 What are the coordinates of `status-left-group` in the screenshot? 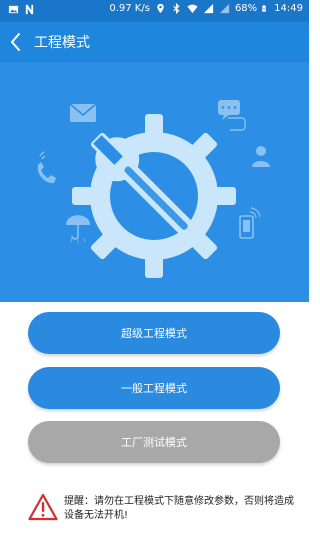 It's located at (21, 9).